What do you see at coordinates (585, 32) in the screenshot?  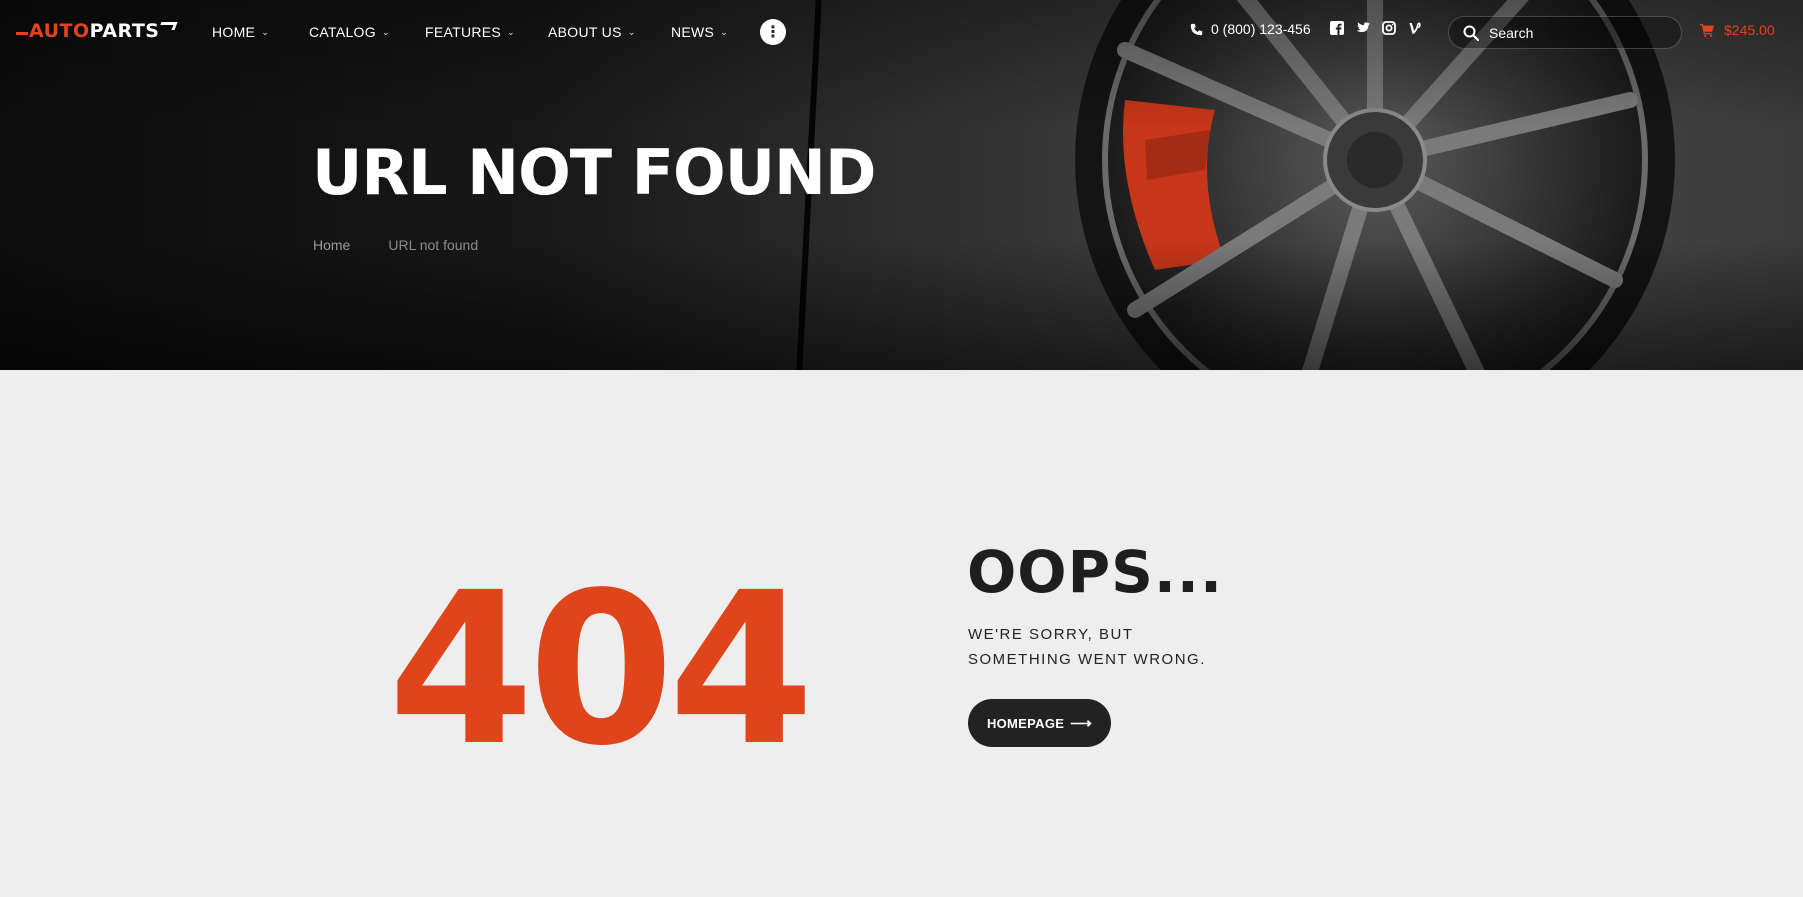 I see `nav-item-label: ABOUT US` at bounding box center [585, 32].